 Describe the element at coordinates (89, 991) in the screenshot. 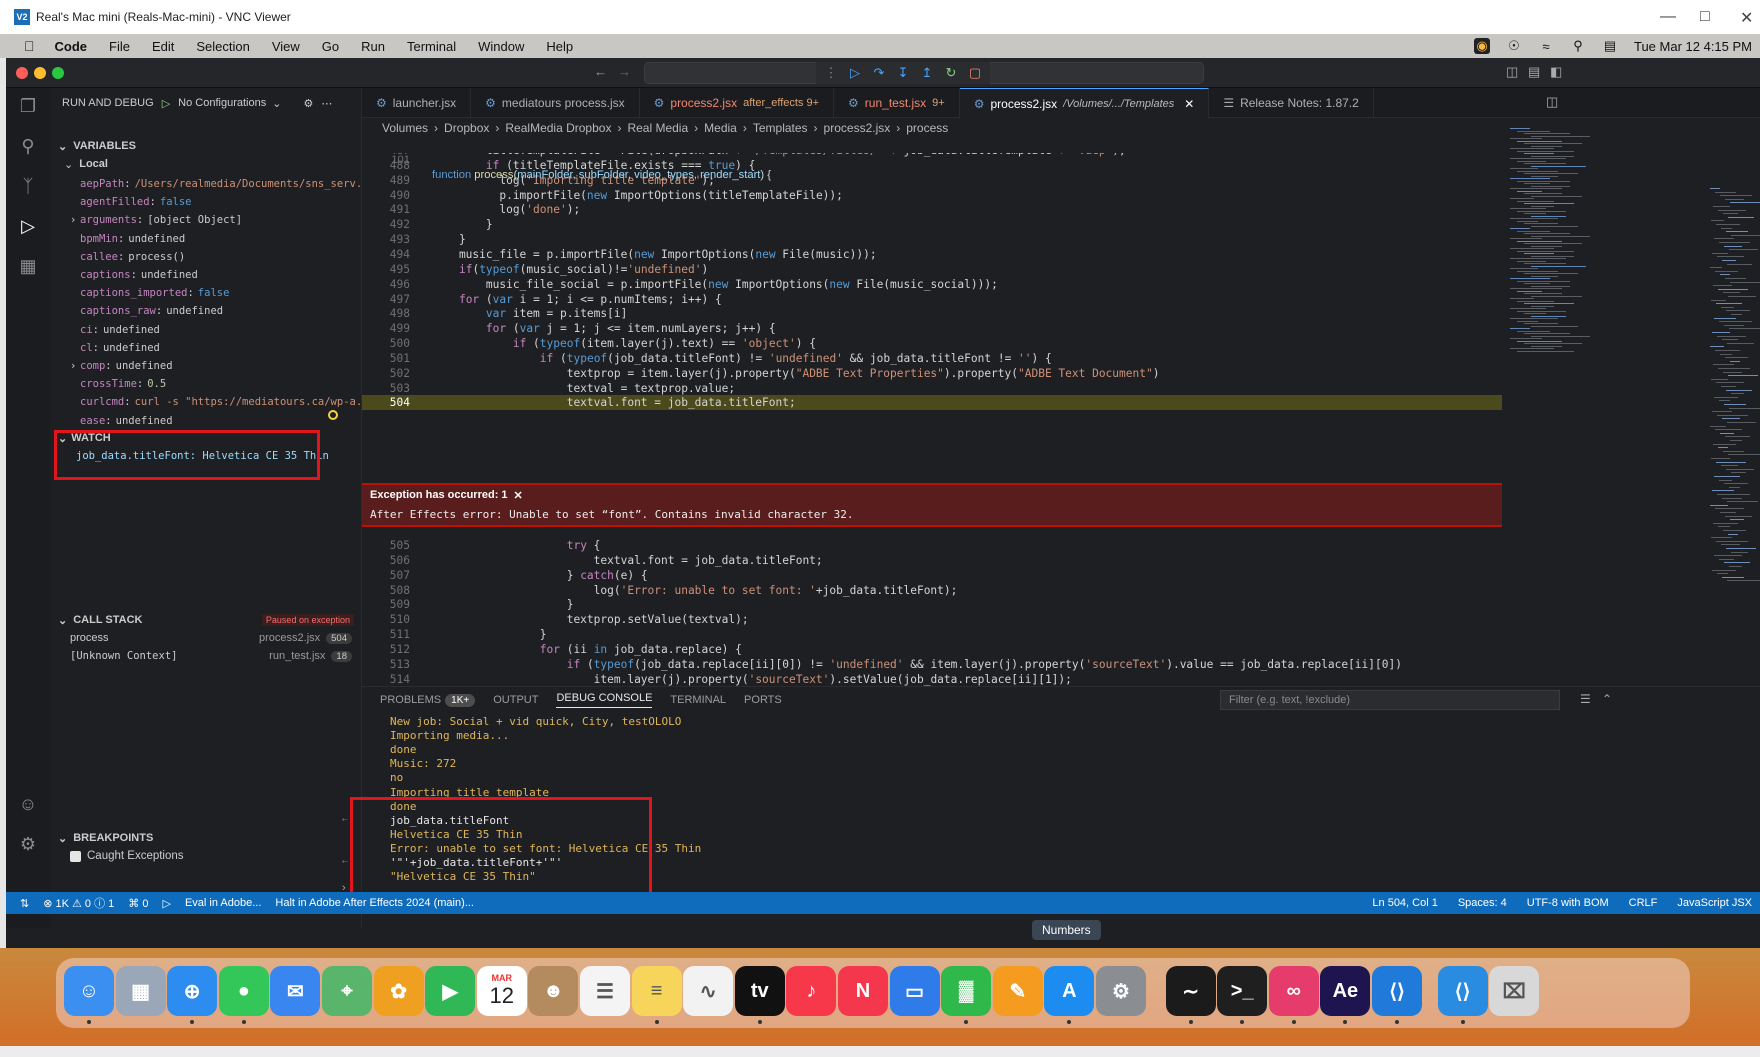

I see `dock-finder-icon: ☺` at that location.